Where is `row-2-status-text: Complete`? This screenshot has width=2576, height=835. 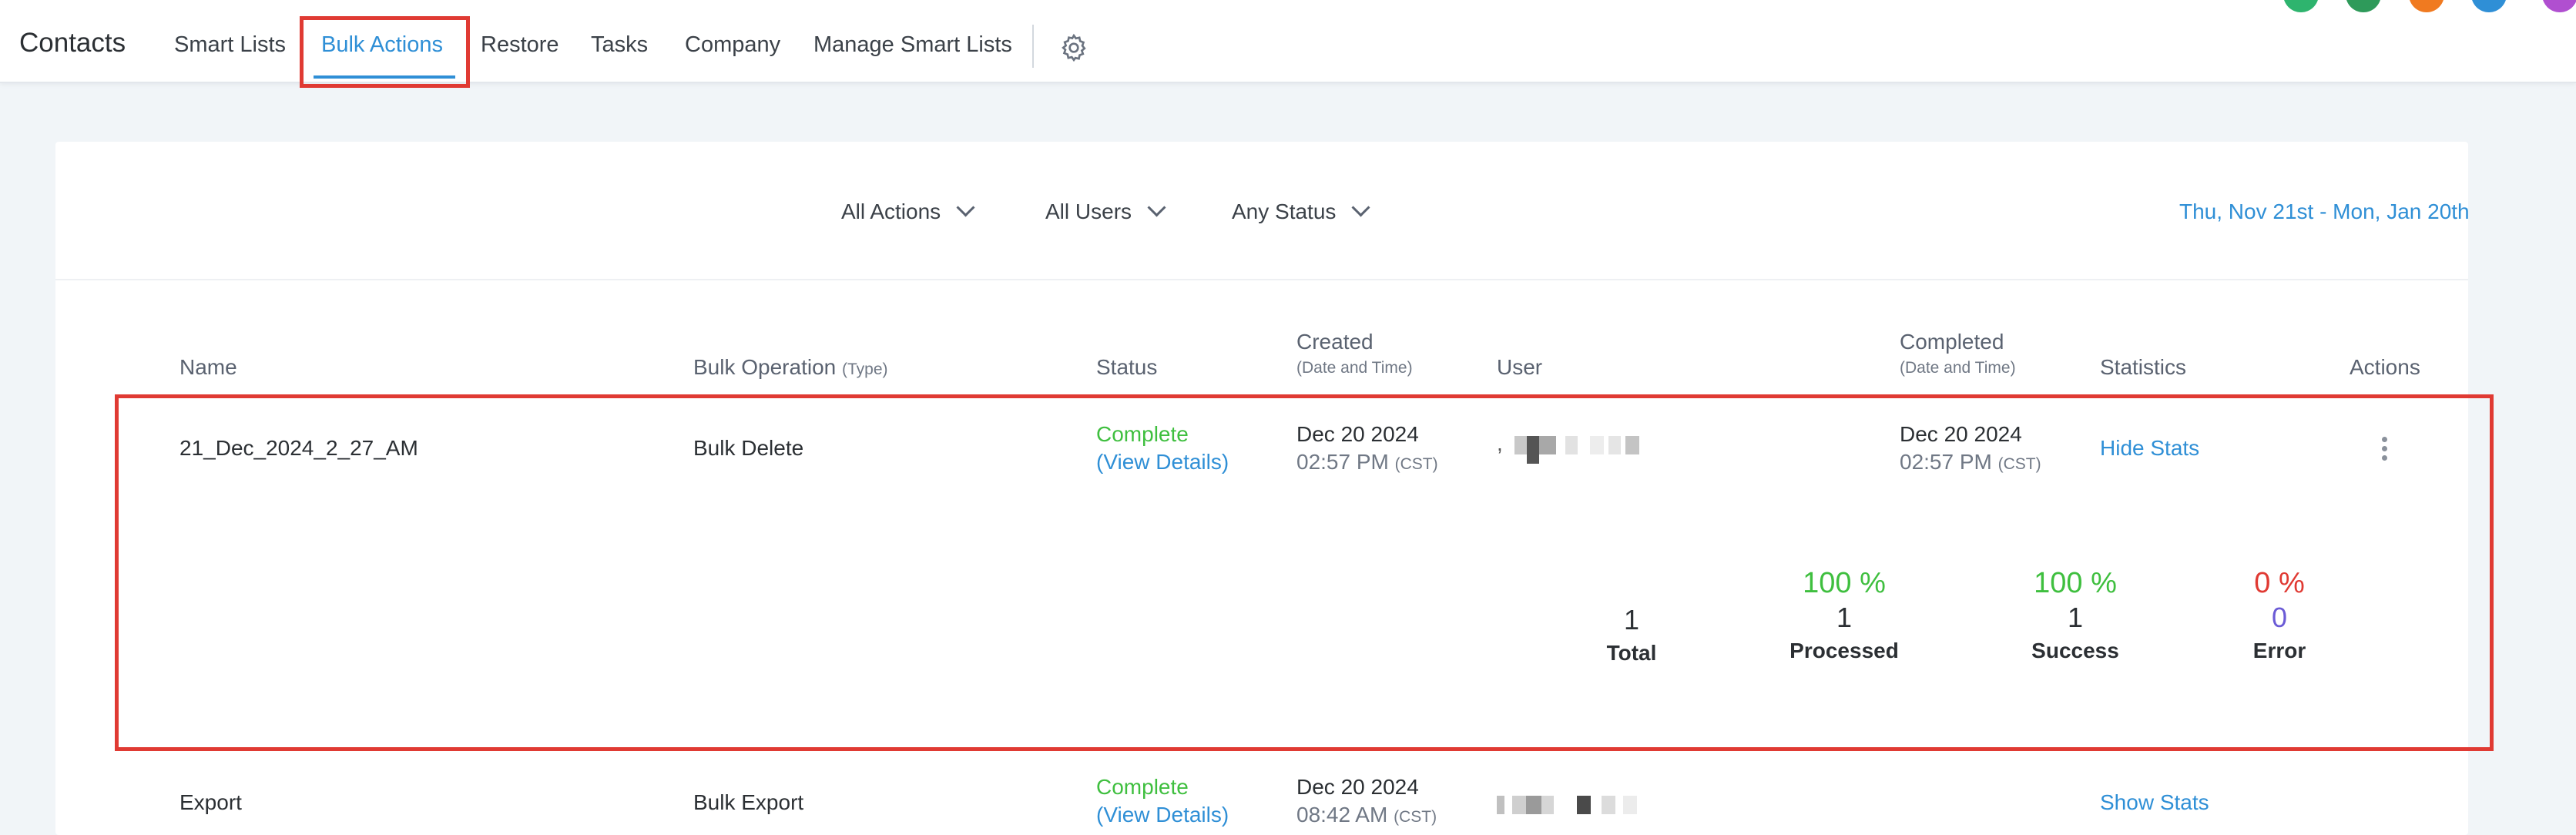
row-2-status-text: Complete is located at coordinates (1142, 787).